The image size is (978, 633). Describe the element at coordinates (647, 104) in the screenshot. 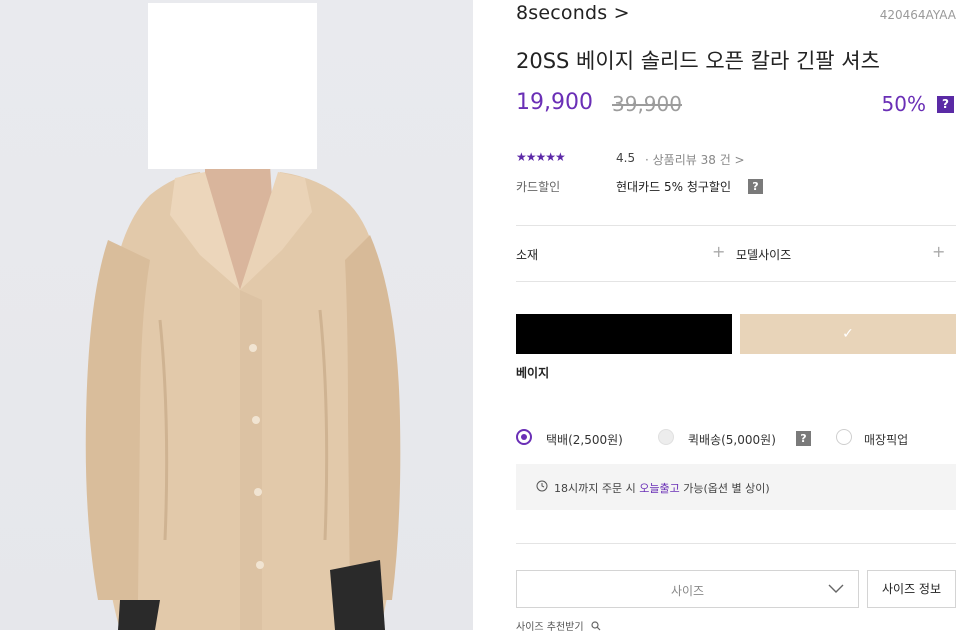

I see `original-price: 39,900` at that location.